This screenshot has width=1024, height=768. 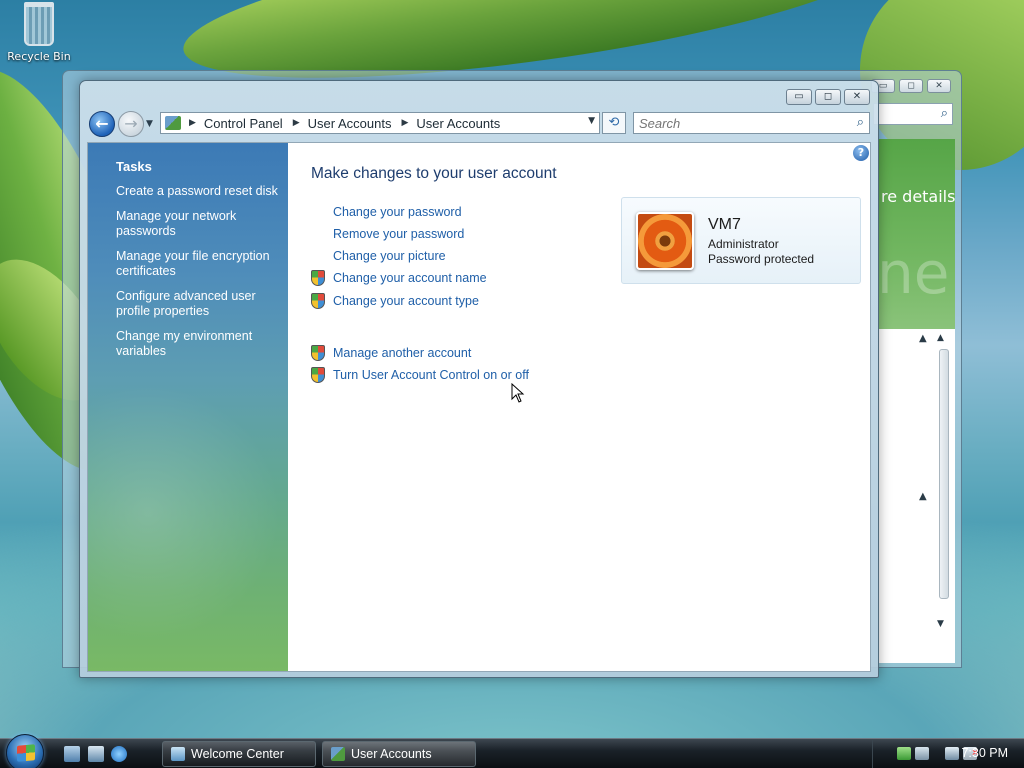 I want to click on address-dropdown-icon: ▼, so click(x=591, y=121).